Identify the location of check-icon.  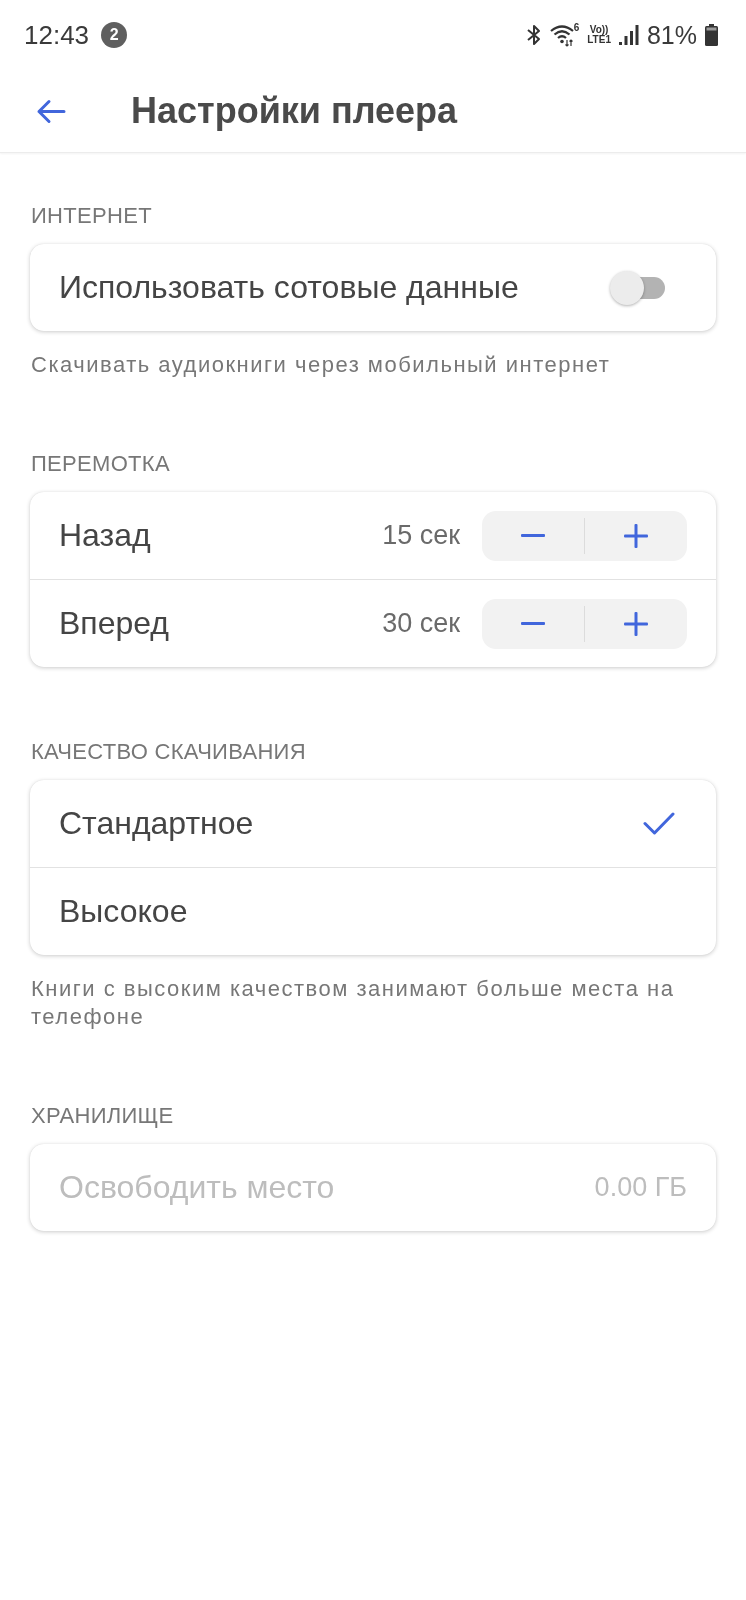
(659, 823).